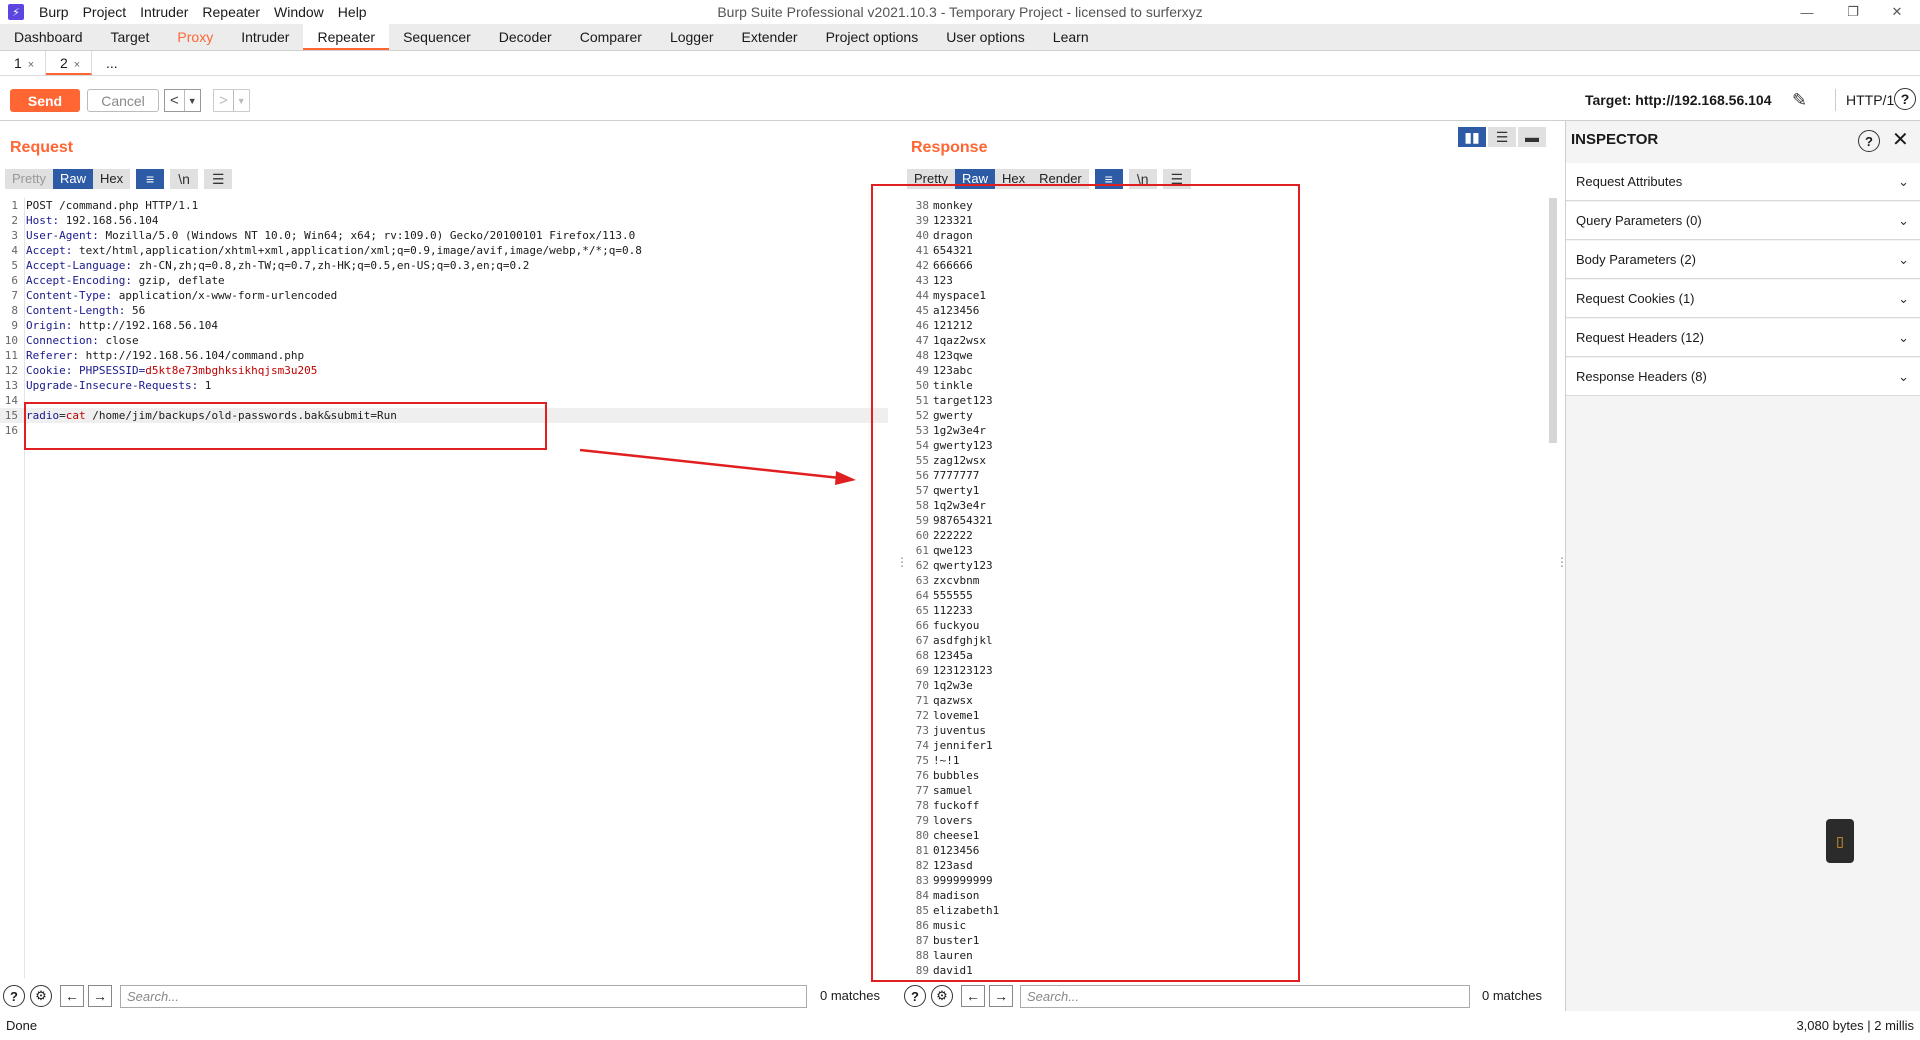 Image resolution: width=1920 pixels, height=1040 pixels. Describe the element at coordinates (1807, 12) in the screenshot. I see `minimize-icon: —` at that location.